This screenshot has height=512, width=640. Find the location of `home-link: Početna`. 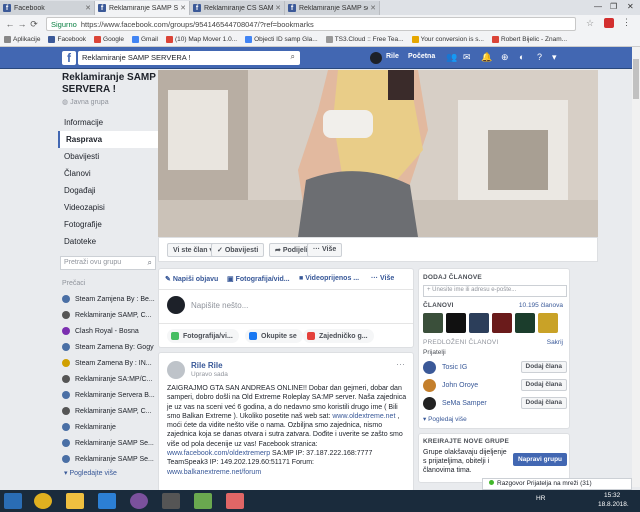

home-link: Početna is located at coordinates (421, 56).